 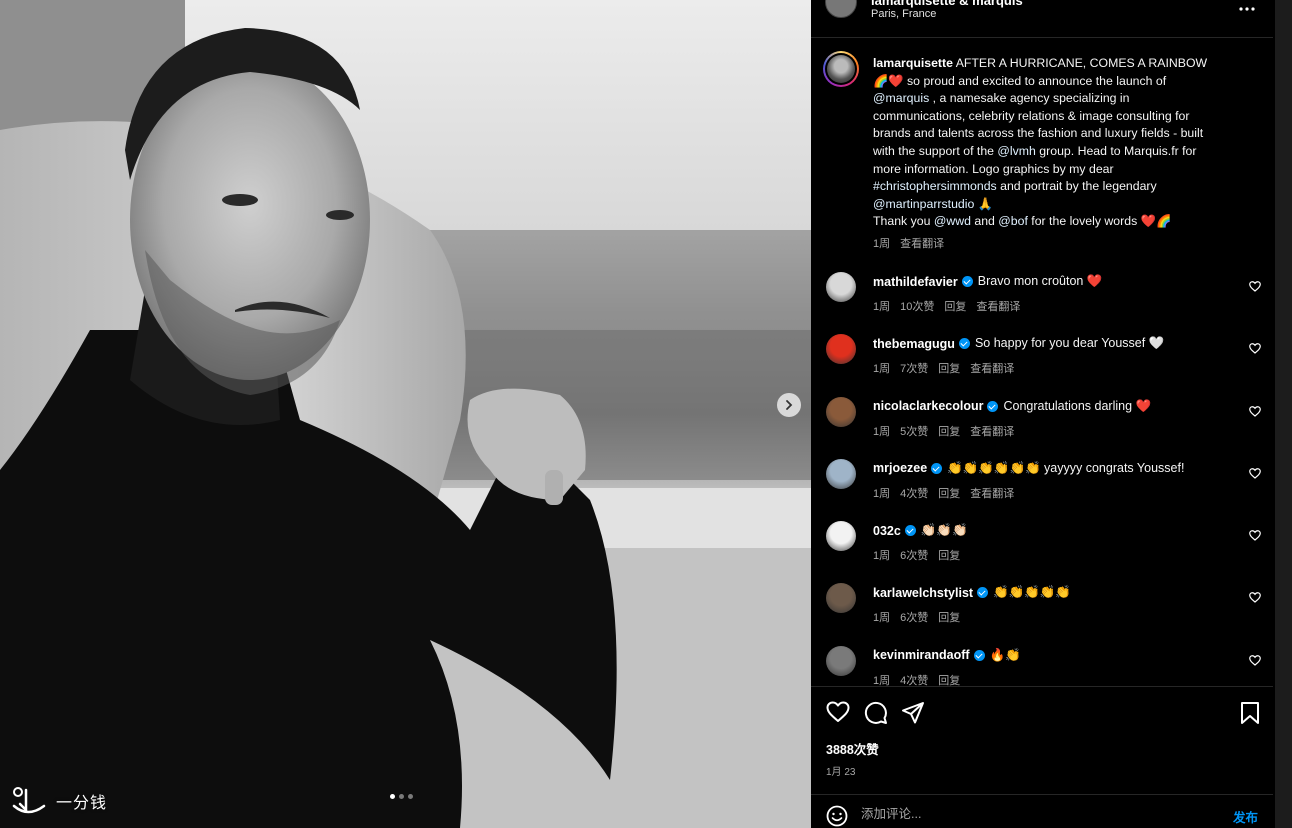 I want to click on caption-avatar, so click(x=841, y=69).